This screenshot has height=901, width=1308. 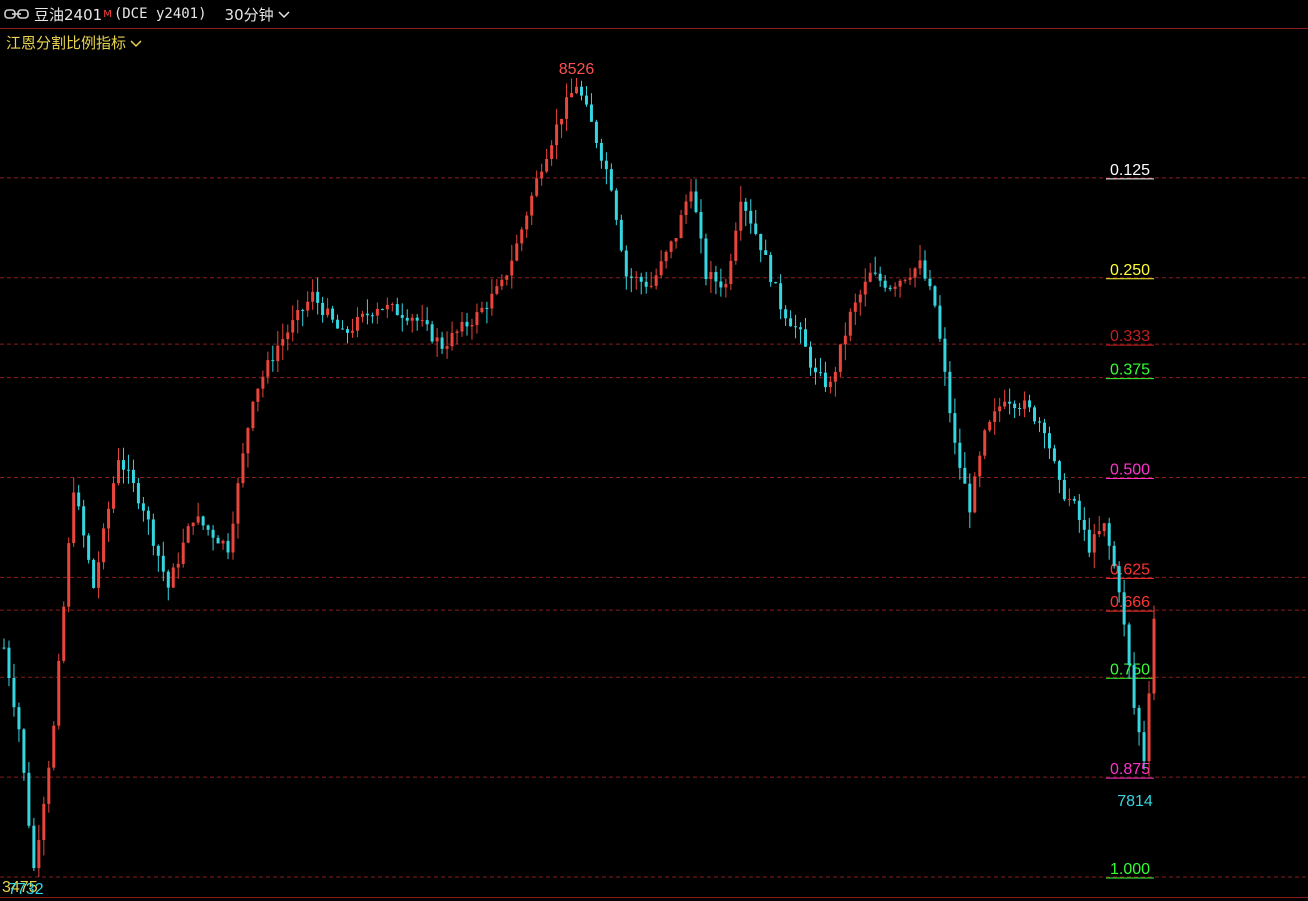 I want to click on gann-label-4: 0.500, so click(x=1130, y=470).